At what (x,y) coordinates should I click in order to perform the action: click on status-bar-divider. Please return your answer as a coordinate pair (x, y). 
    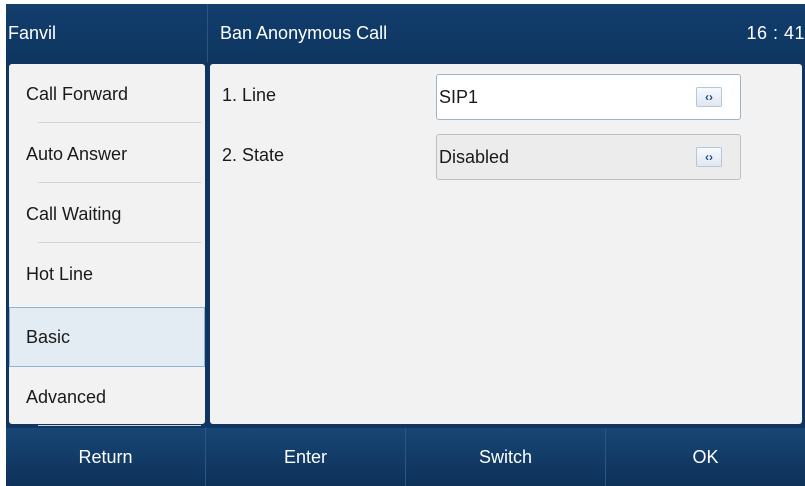
    Looking at the image, I should click on (207, 33).